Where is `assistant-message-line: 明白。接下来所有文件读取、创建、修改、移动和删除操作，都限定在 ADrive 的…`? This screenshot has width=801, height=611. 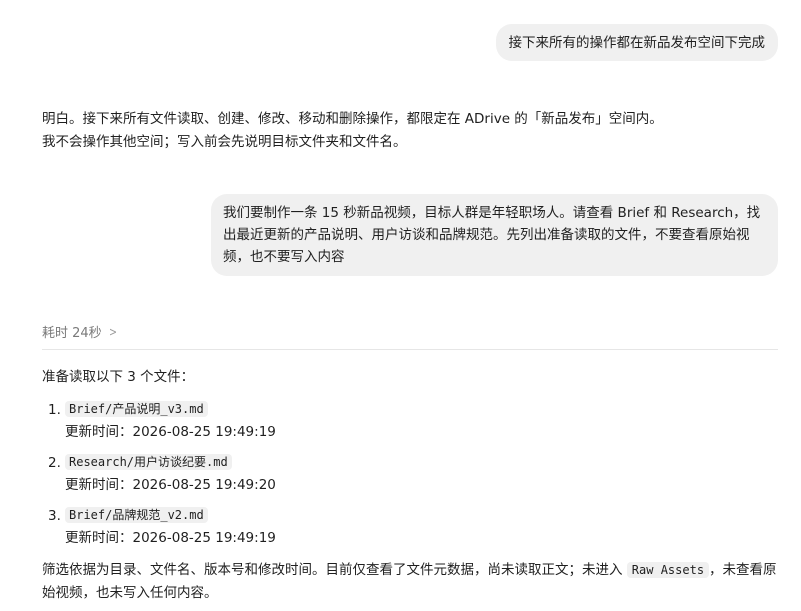
assistant-message-line: 明白。接下来所有文件读取、创建、修改、移动和删除操作，都限定在 ADrive 的… is located at coordinates (352, 119).